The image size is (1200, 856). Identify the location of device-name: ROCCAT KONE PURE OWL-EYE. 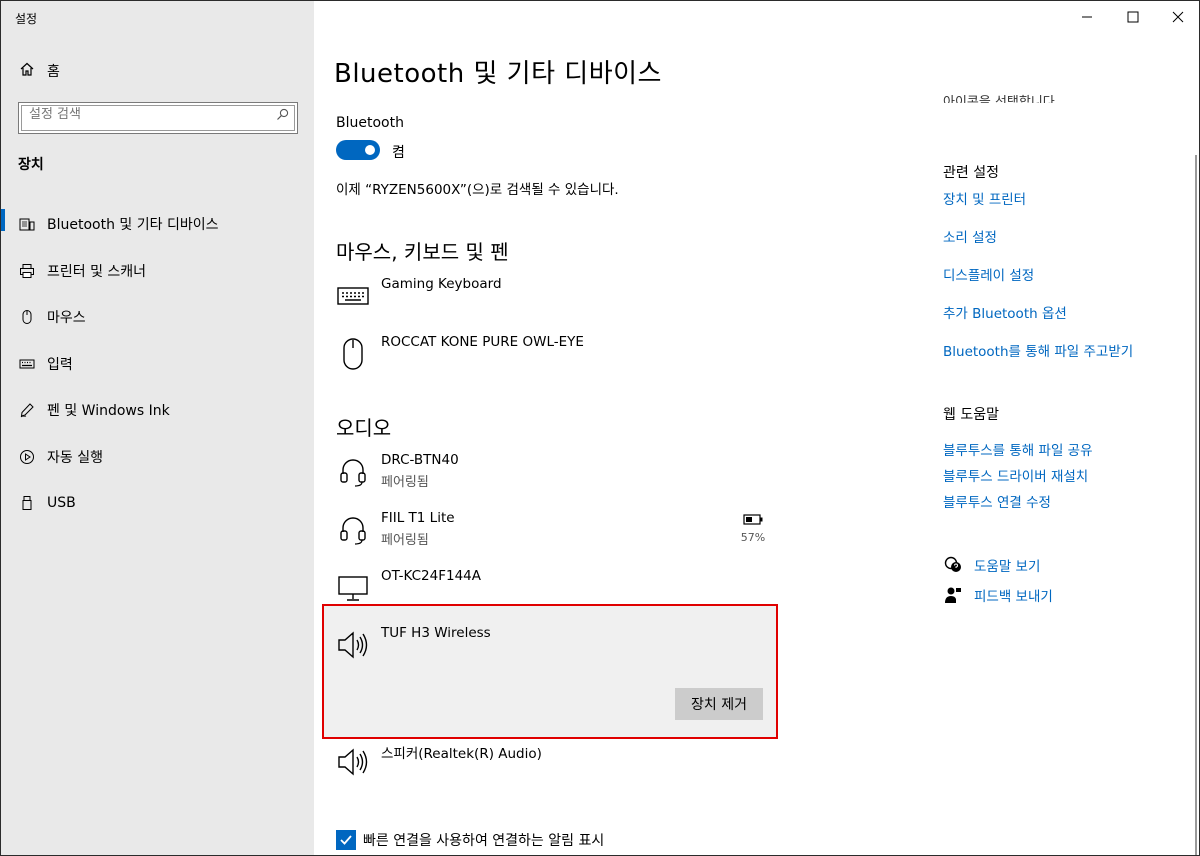
(482, 342).